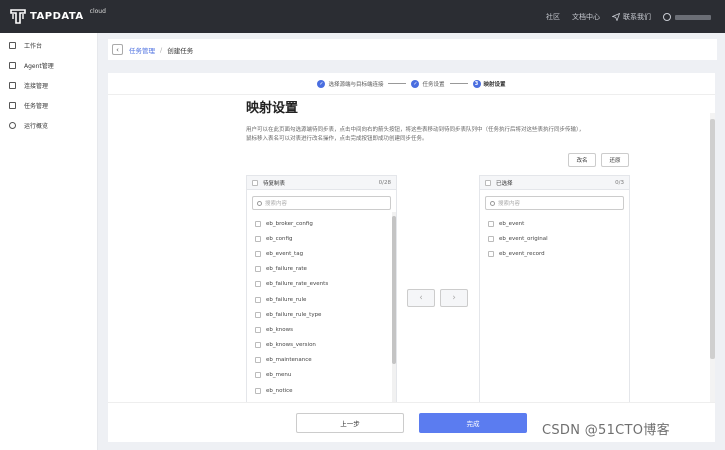  I want to click on chevron-right-icon: ›, so click(454, 298).